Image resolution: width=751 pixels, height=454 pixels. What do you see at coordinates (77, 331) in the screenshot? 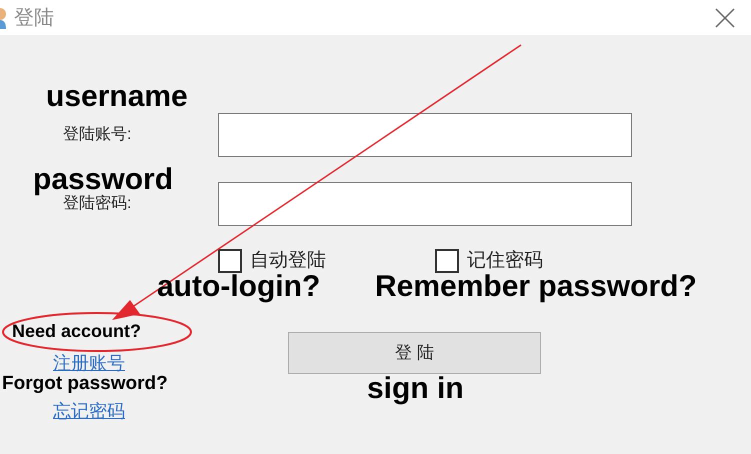
I see `annotation-label: Need account?` at bounding box center [77, 331].